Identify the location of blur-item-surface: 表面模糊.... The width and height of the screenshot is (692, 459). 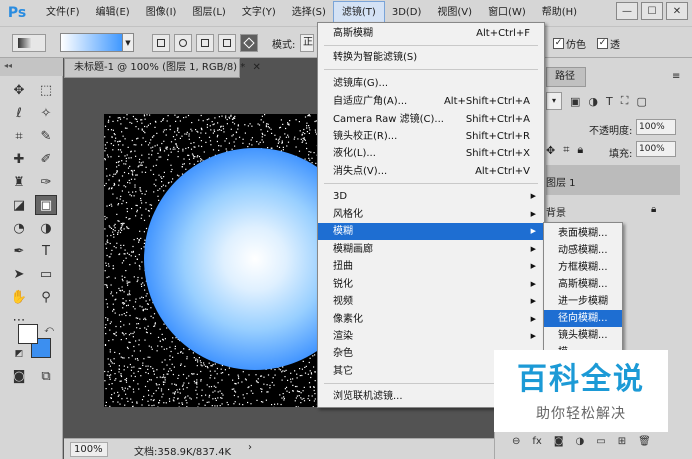
(583, 233).